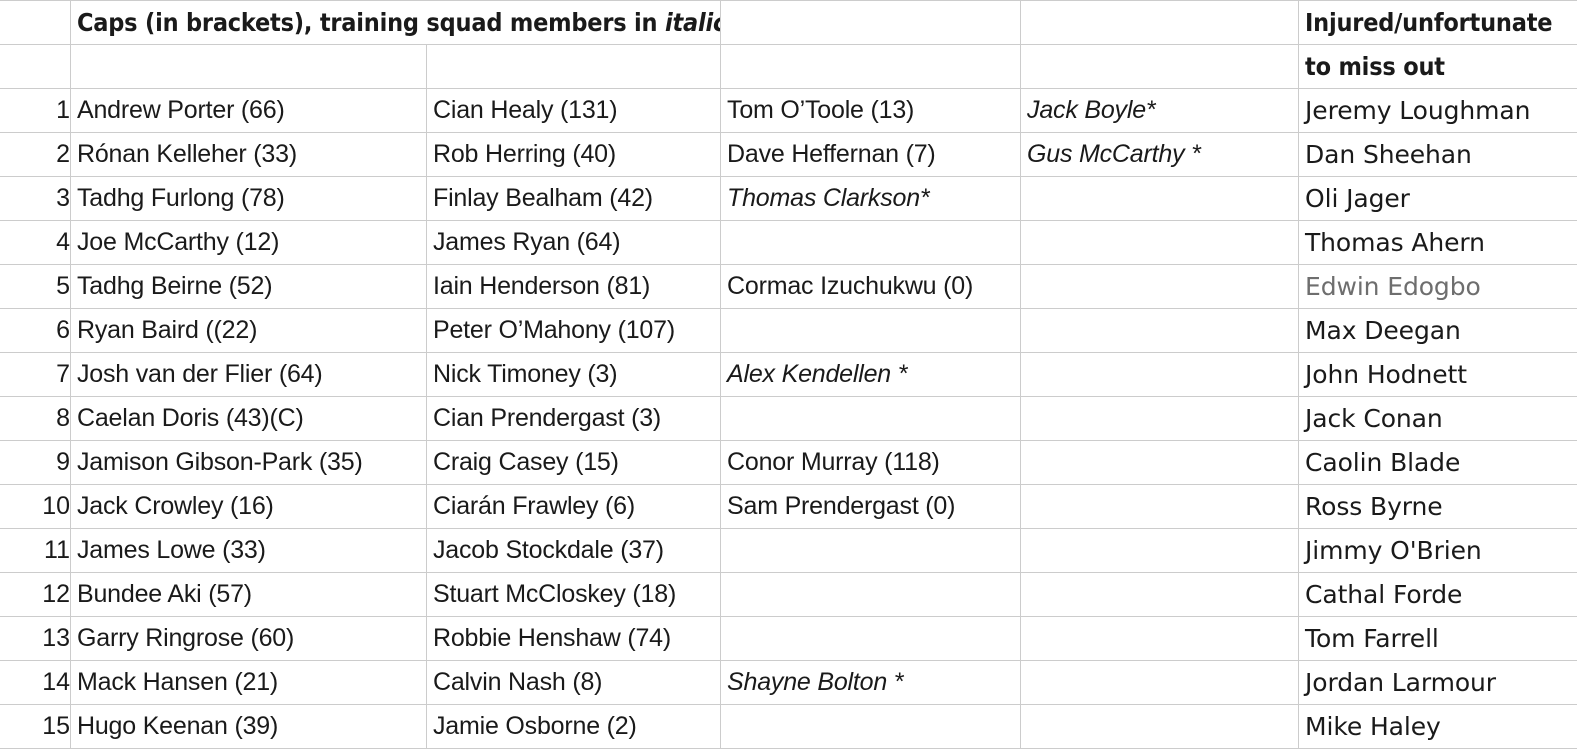 The width and height of the screenshot is (1577, 749). I want to click on player-cell-col1: Josh van der Flier (64), so click(249, 375).